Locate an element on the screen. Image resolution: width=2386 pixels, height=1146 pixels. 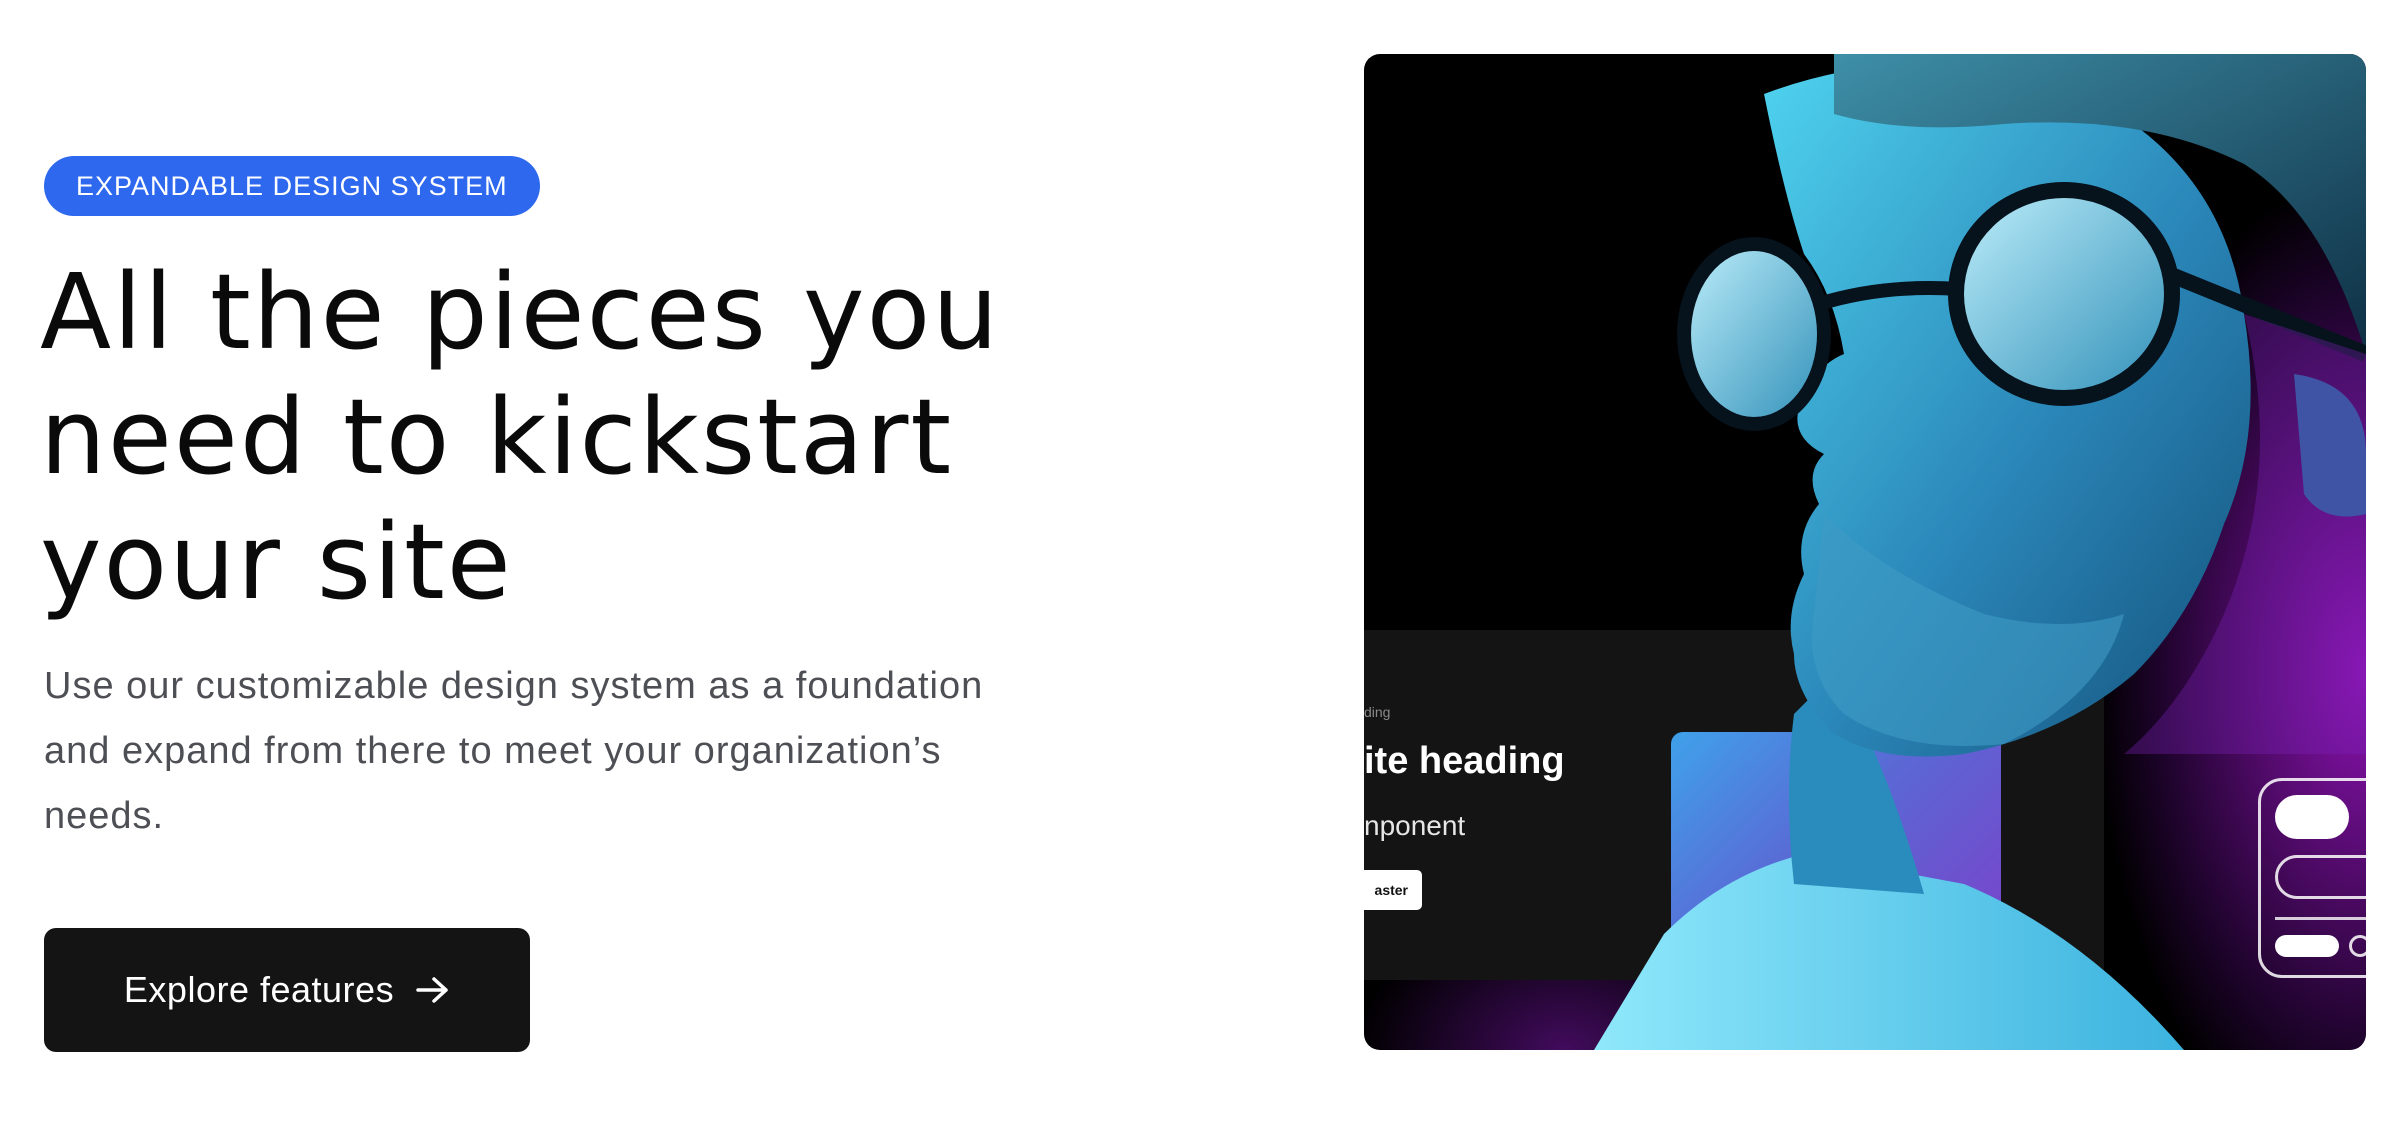
ui-mockup-form-widget is located at coordinates (2312, 878).